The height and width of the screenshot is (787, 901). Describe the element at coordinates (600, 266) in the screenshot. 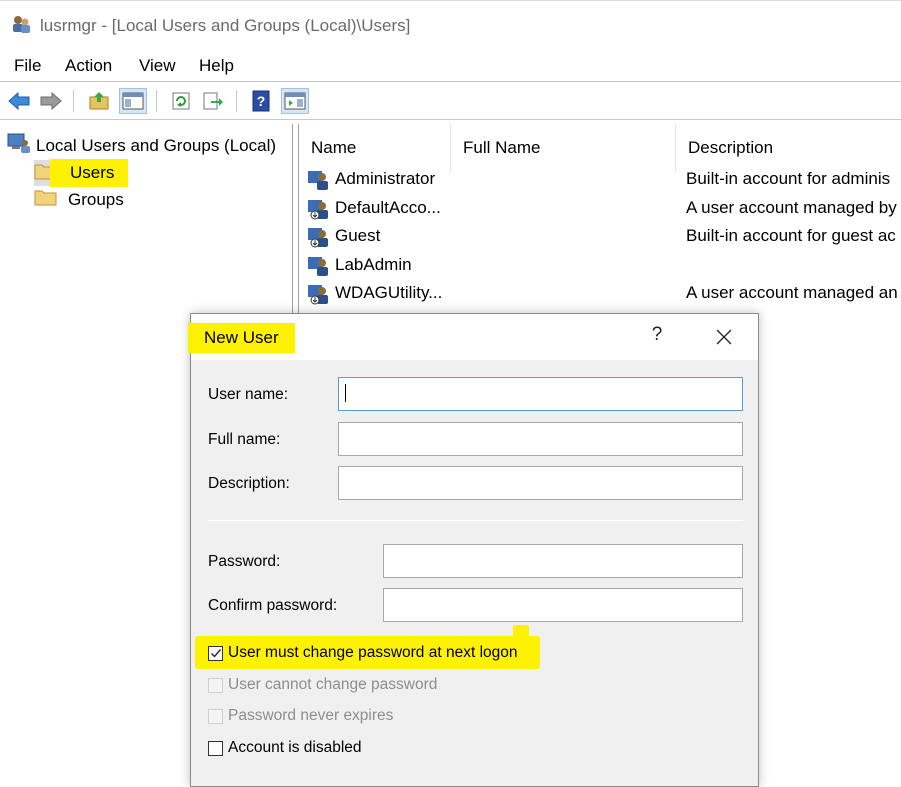

I see `table-row: LabAdmin` at that location.